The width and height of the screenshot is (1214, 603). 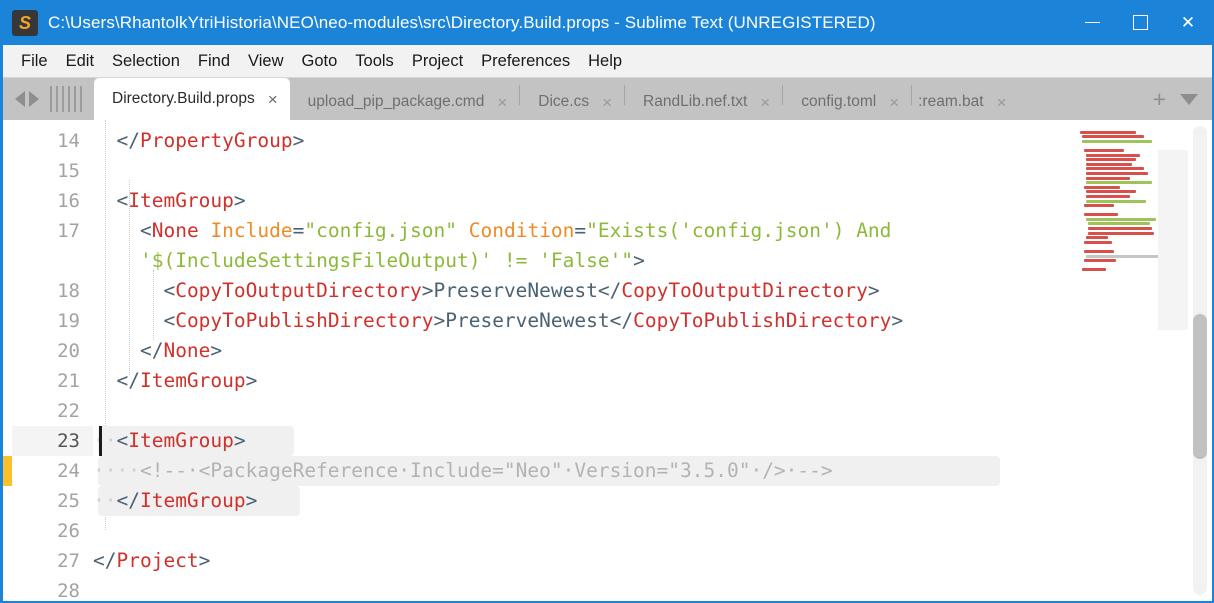 What do you see at coordinates (175, 381) in the screenshot?
I see `code-line: </ItemGroup>` at bounding box center [175, 381].